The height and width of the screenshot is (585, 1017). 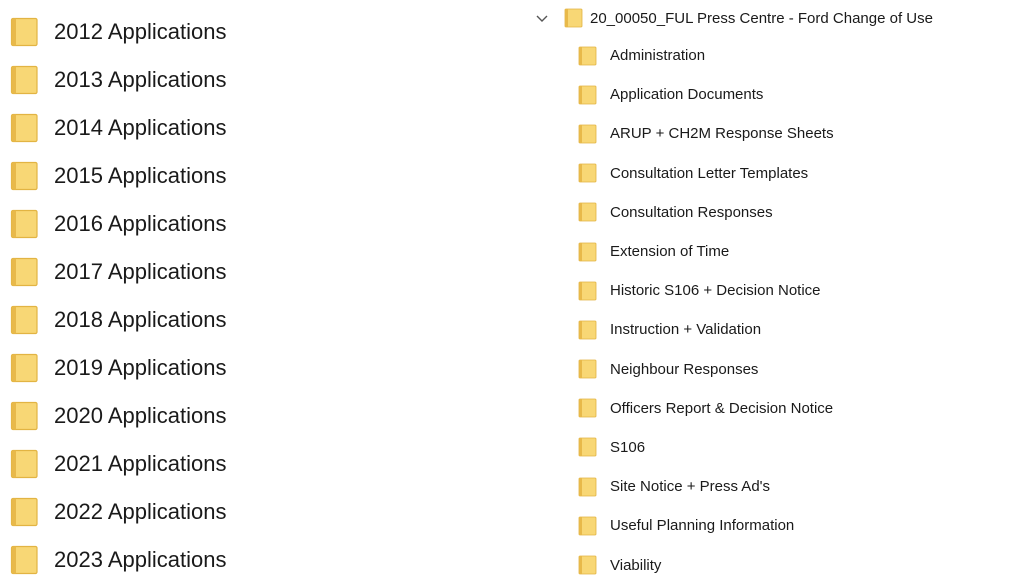 What do you see at coordinates (797, 94) in the screenshot?
I see `tree-item: Application Documents` at bounding box center [797, 94].